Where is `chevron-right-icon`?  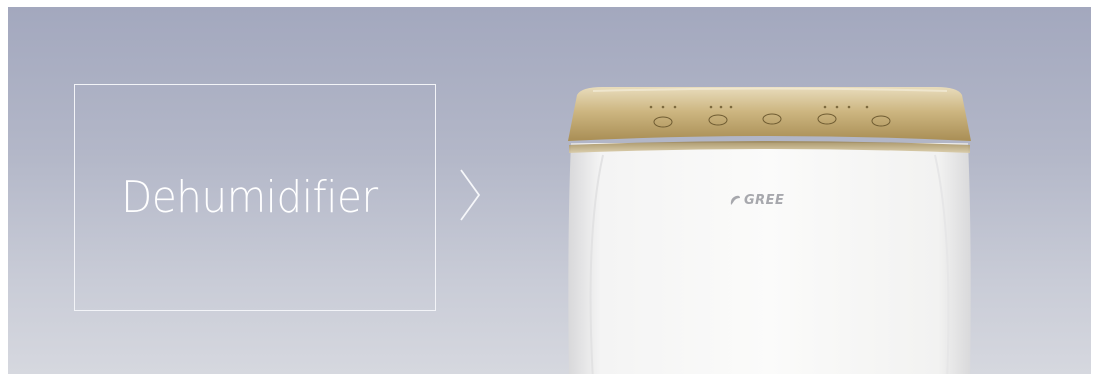
chevron-right-icon is located at coordinates (470, 195).